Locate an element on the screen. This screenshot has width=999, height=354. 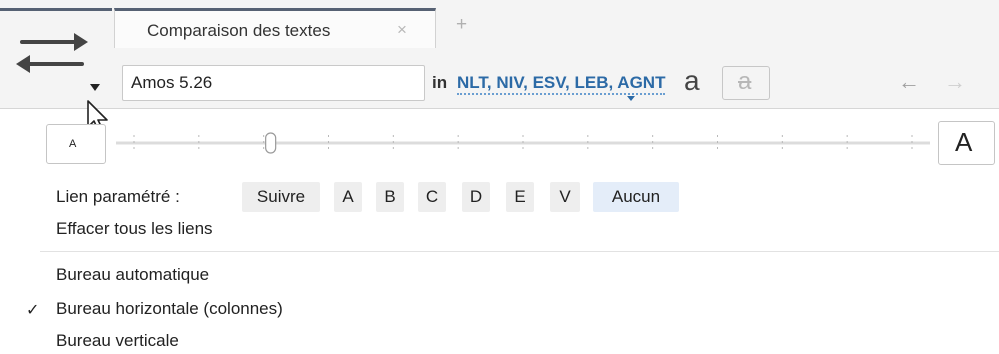
strikethrough-toggle-button: a is located at coordinates (746, 83).